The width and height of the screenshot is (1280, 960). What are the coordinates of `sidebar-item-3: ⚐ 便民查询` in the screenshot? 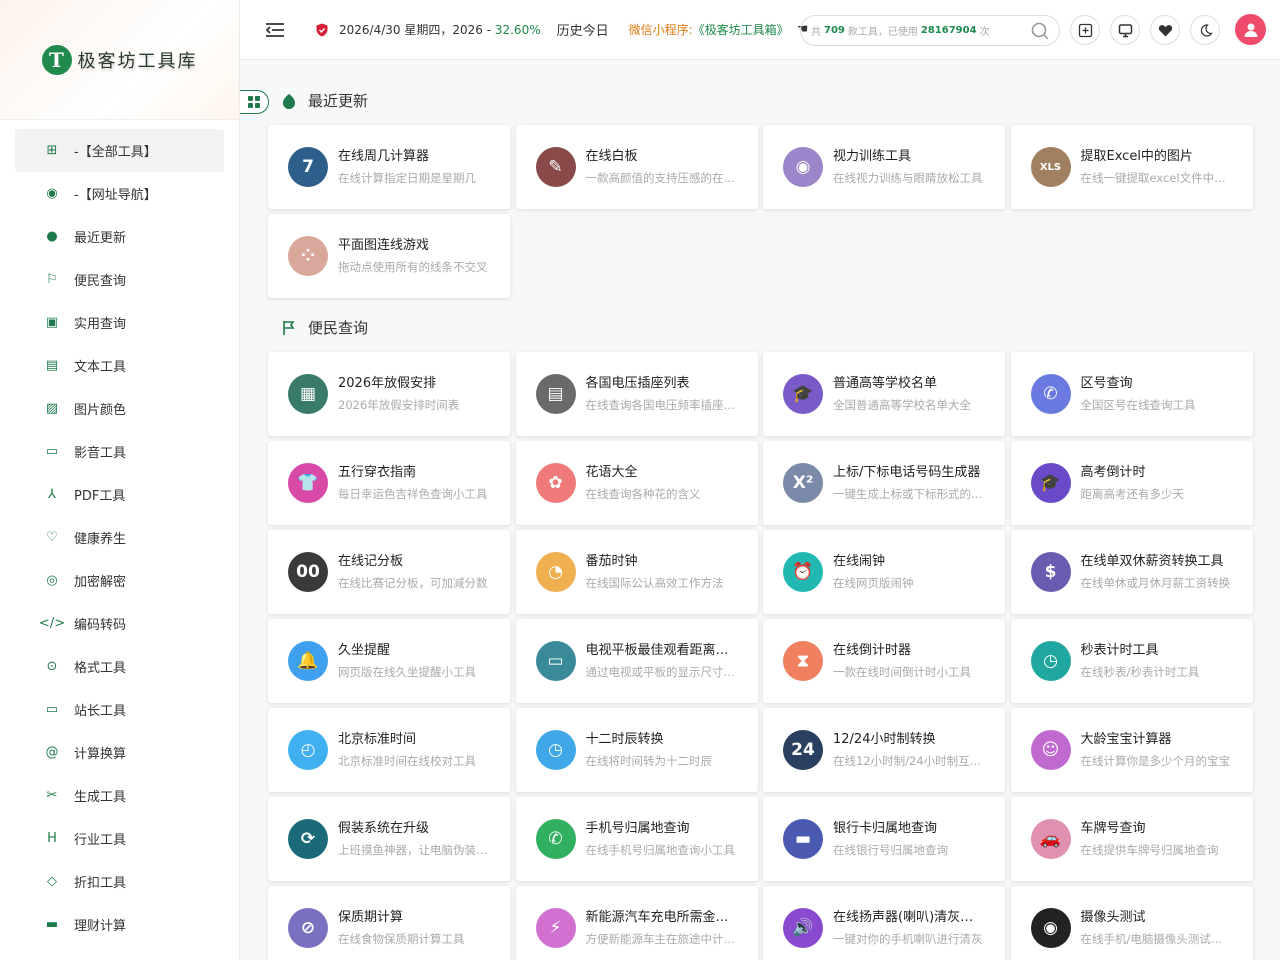 It's located at (119, 279).